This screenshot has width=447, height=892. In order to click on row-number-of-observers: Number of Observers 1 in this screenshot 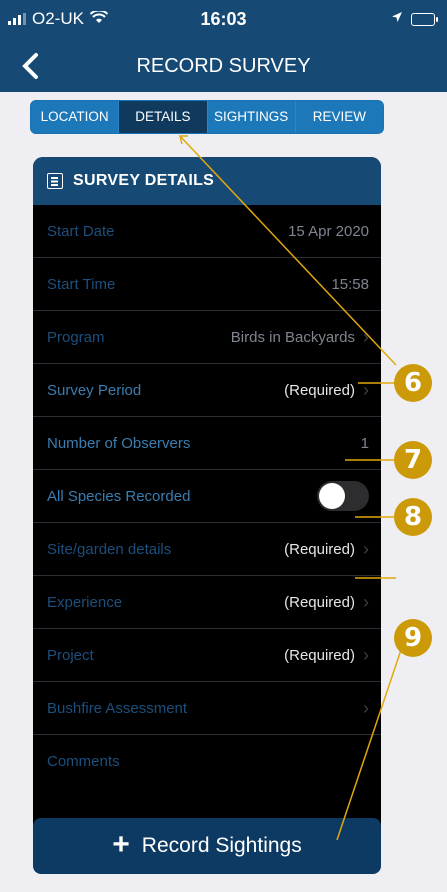, I will do `click(207, 443)`.